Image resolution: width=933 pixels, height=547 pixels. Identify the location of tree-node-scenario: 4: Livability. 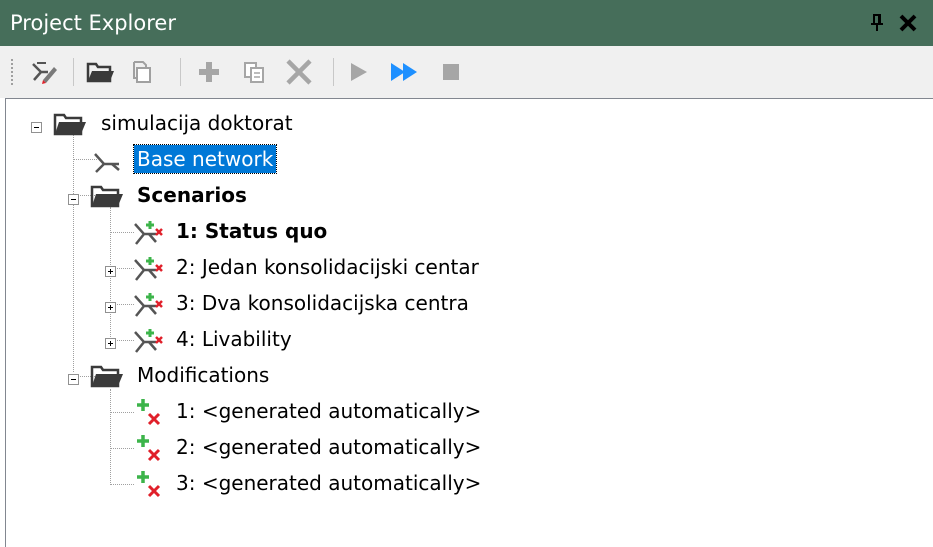
(256, 340).